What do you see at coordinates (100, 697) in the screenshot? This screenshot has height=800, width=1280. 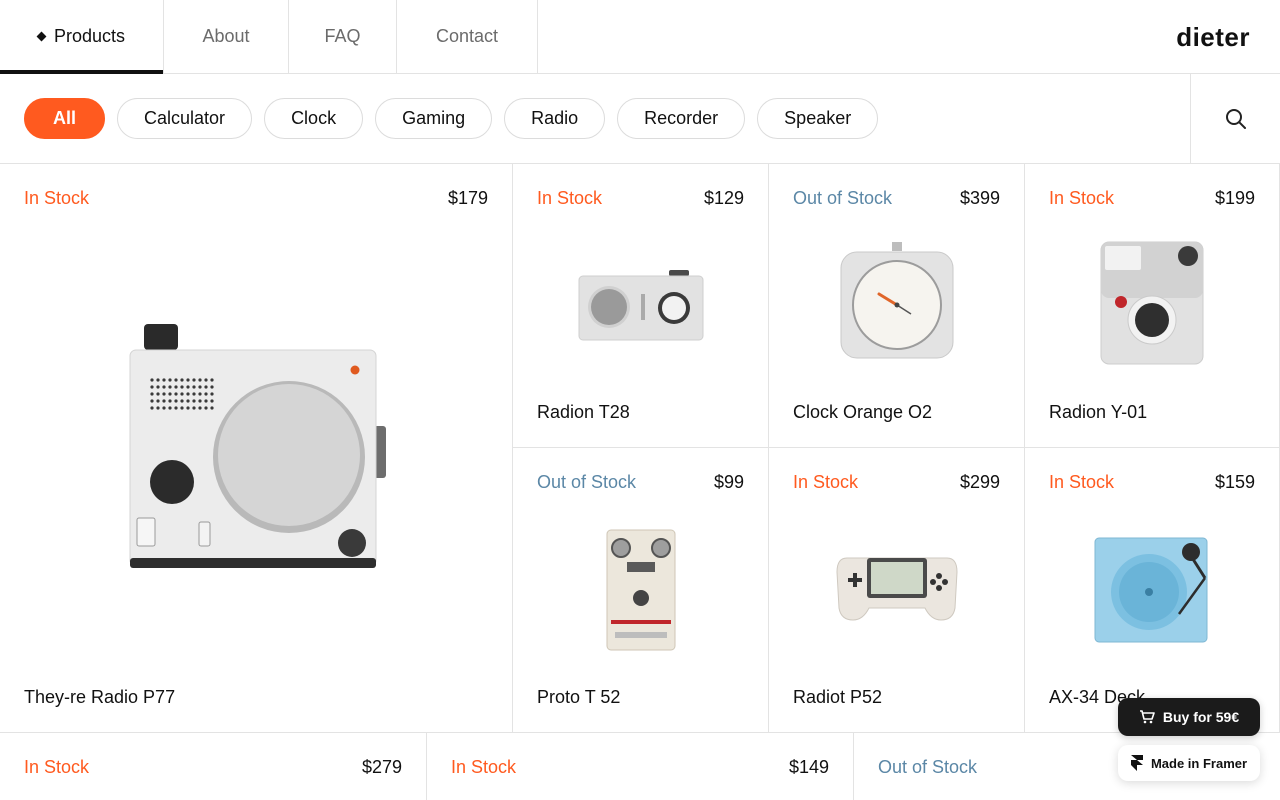 I see `product-name: They-re Radio P77` at bounding box center [100, 697].